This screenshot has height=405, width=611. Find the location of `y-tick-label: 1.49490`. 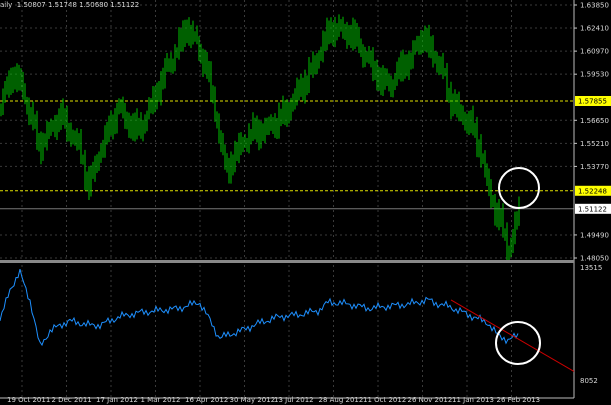

y-tick-label: 1.49490 is located at coordinates (594, 235).